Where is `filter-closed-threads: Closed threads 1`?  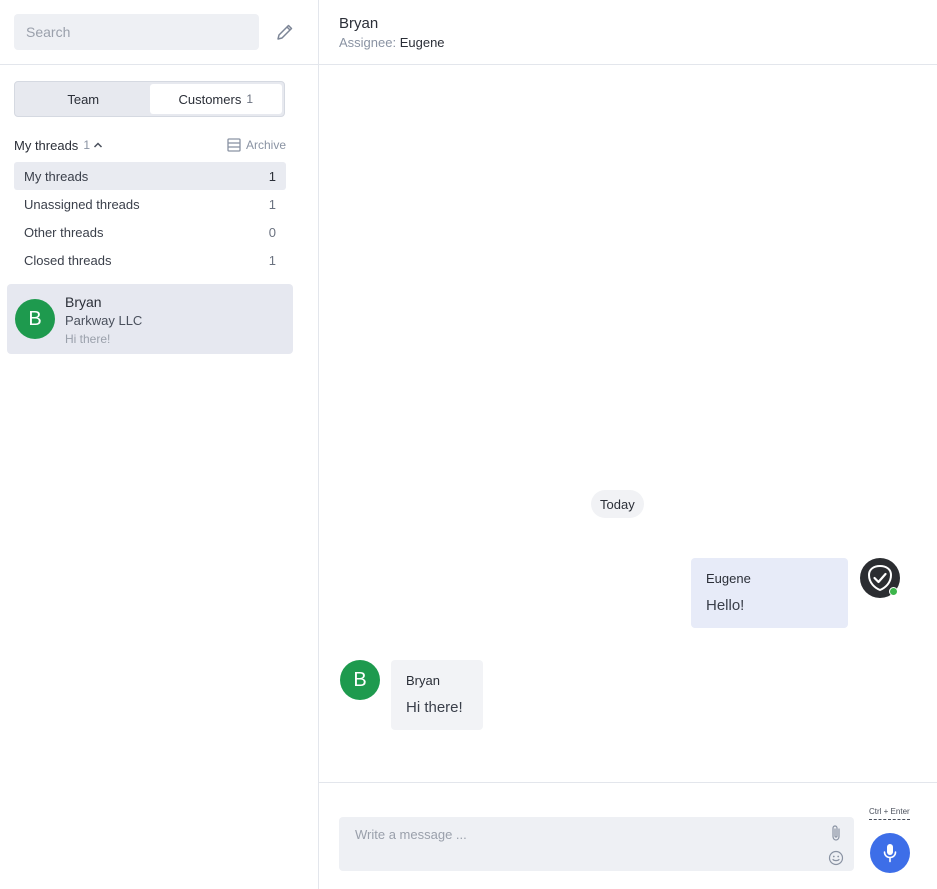
filter-closed-threads: Closed threads 1 is located at coordinates (150, 260).